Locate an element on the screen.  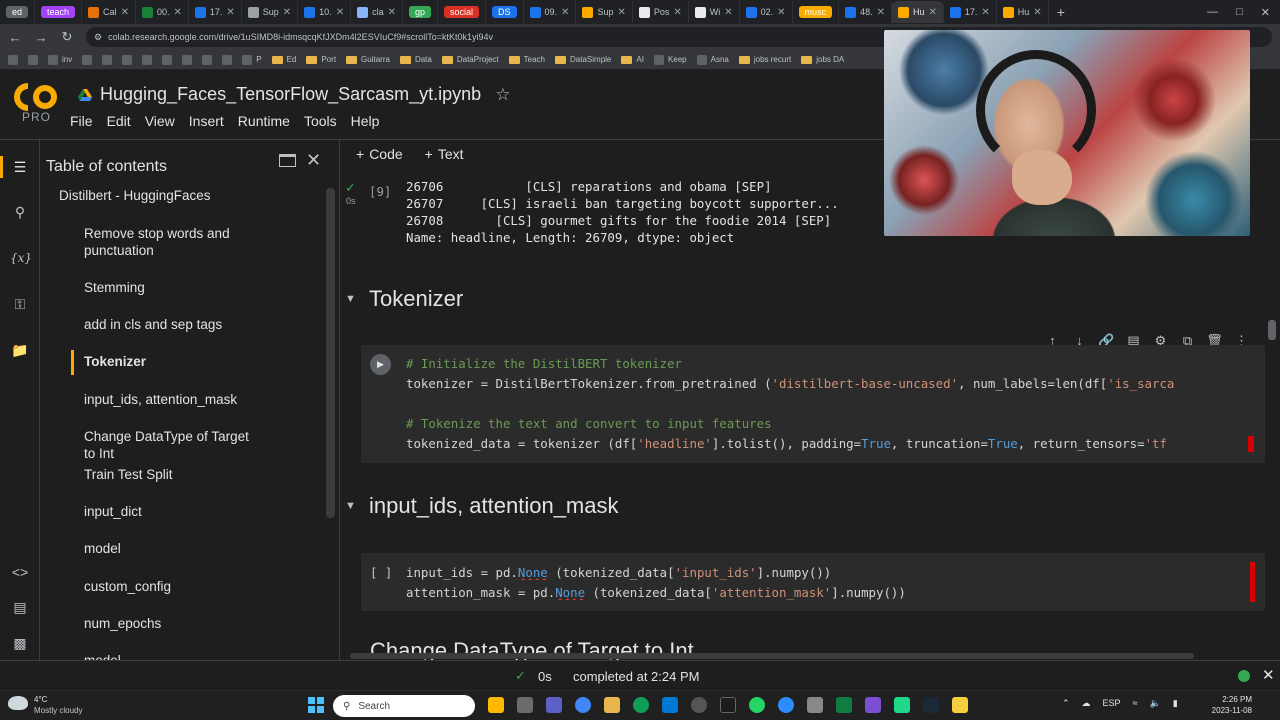
bookmark-folder: jobs recurt is located at coordinates (764, 59).